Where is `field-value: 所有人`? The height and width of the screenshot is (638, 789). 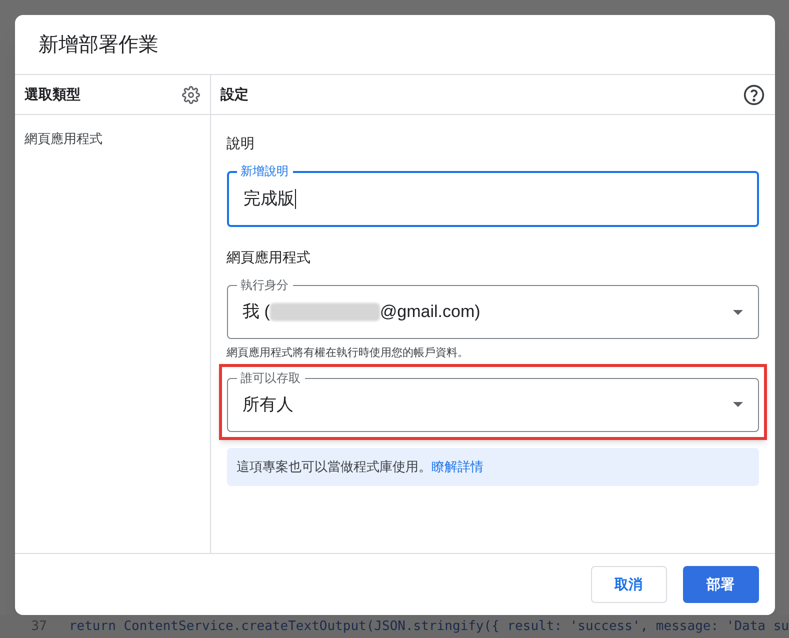
field-value: 所有人 is located at coordinates (268, 405).